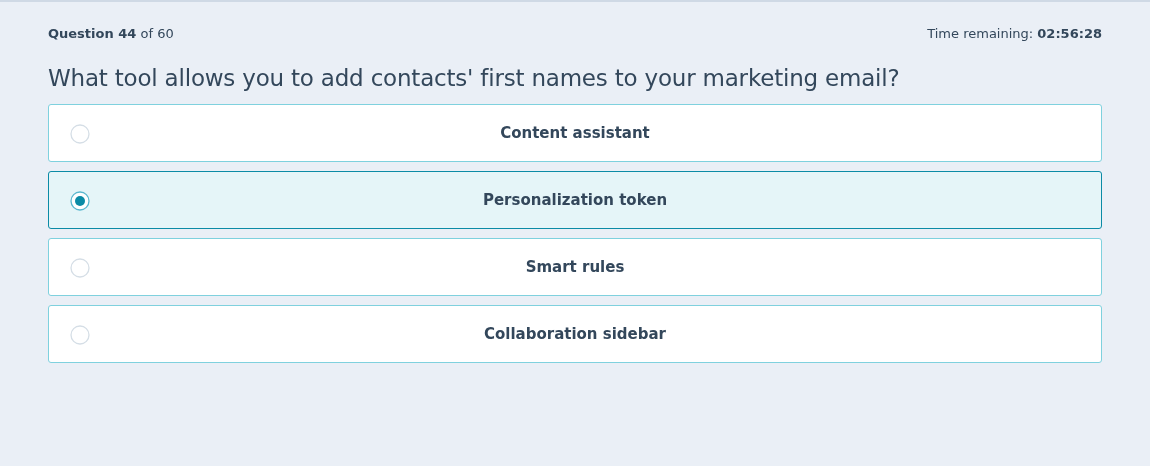 This screenshot has width=1150, height=466. I want to click on answer-option: Personalization token, so click(575, 200).